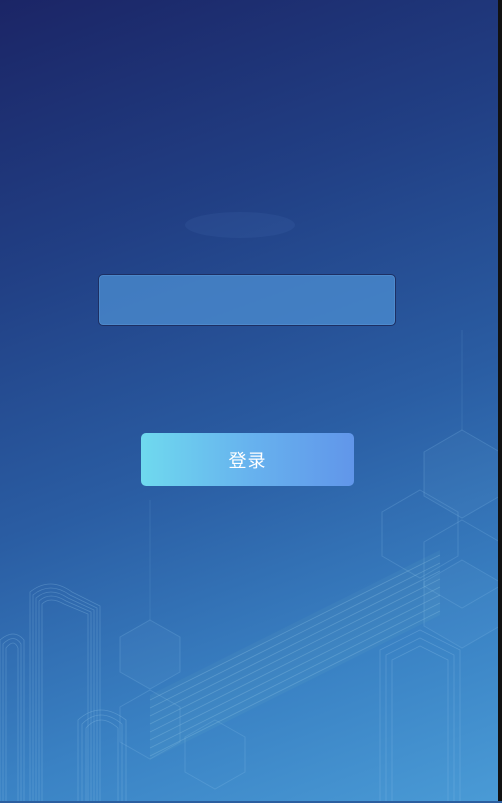 The height and width of the screenshot is (803, 502). Describe the element at coordinates (247, 459) in the screenshot. I see `login-button: 登录` at that location.